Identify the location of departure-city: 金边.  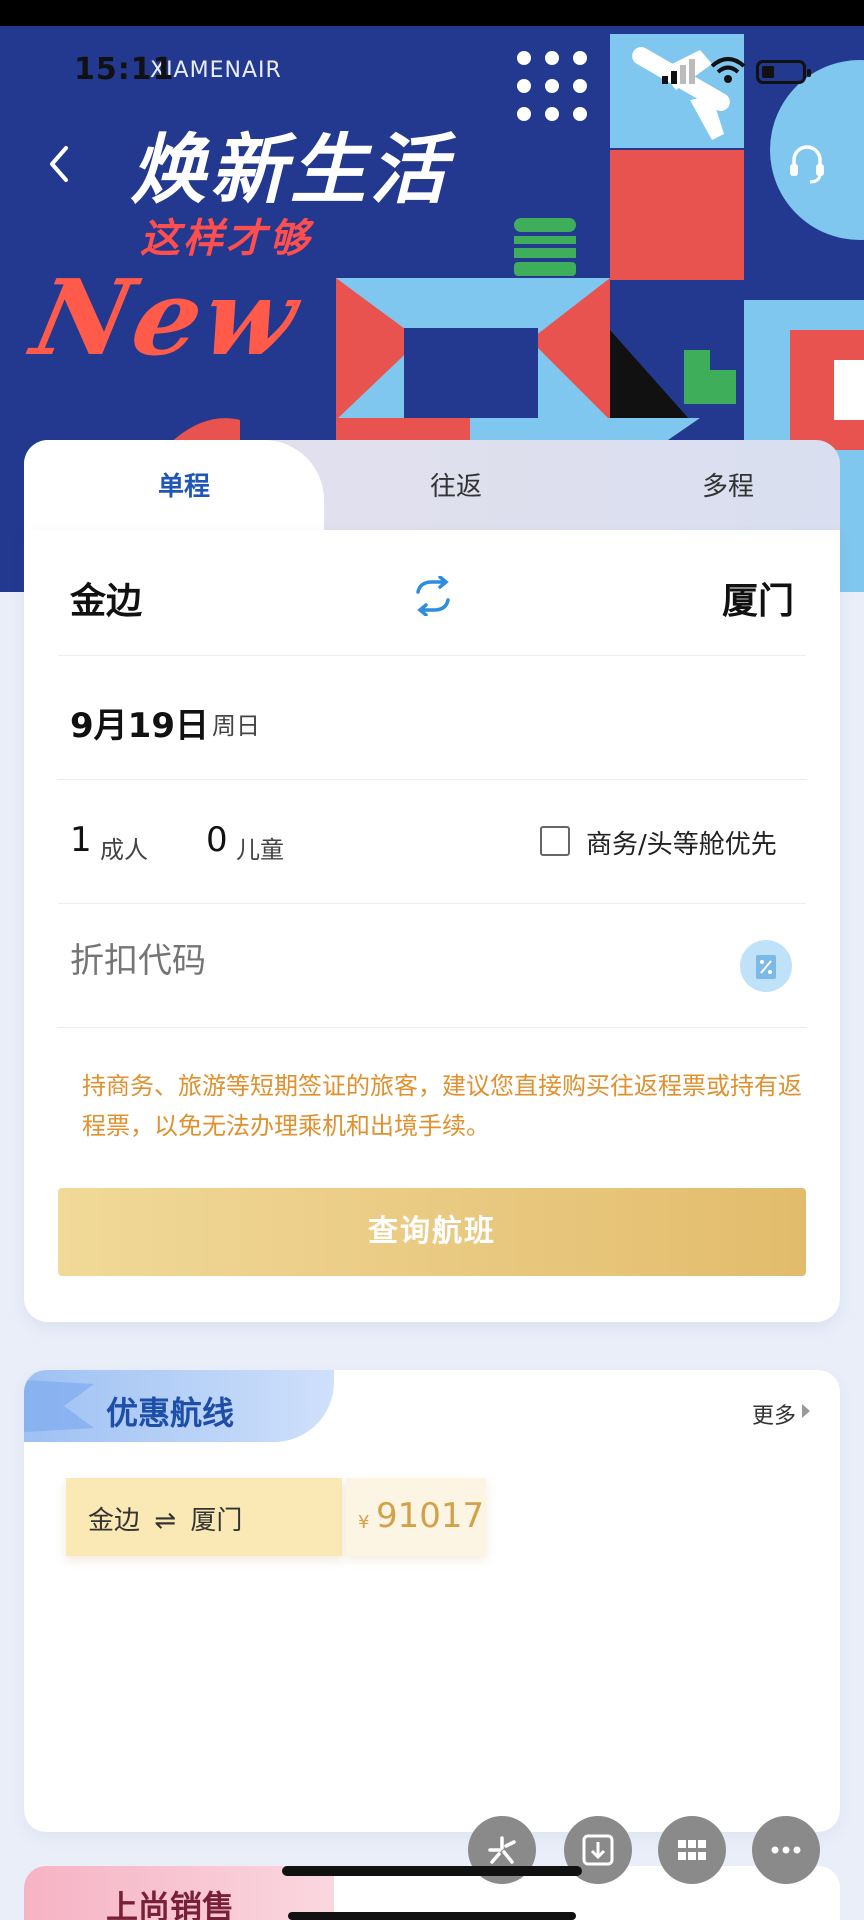
(106, 598).